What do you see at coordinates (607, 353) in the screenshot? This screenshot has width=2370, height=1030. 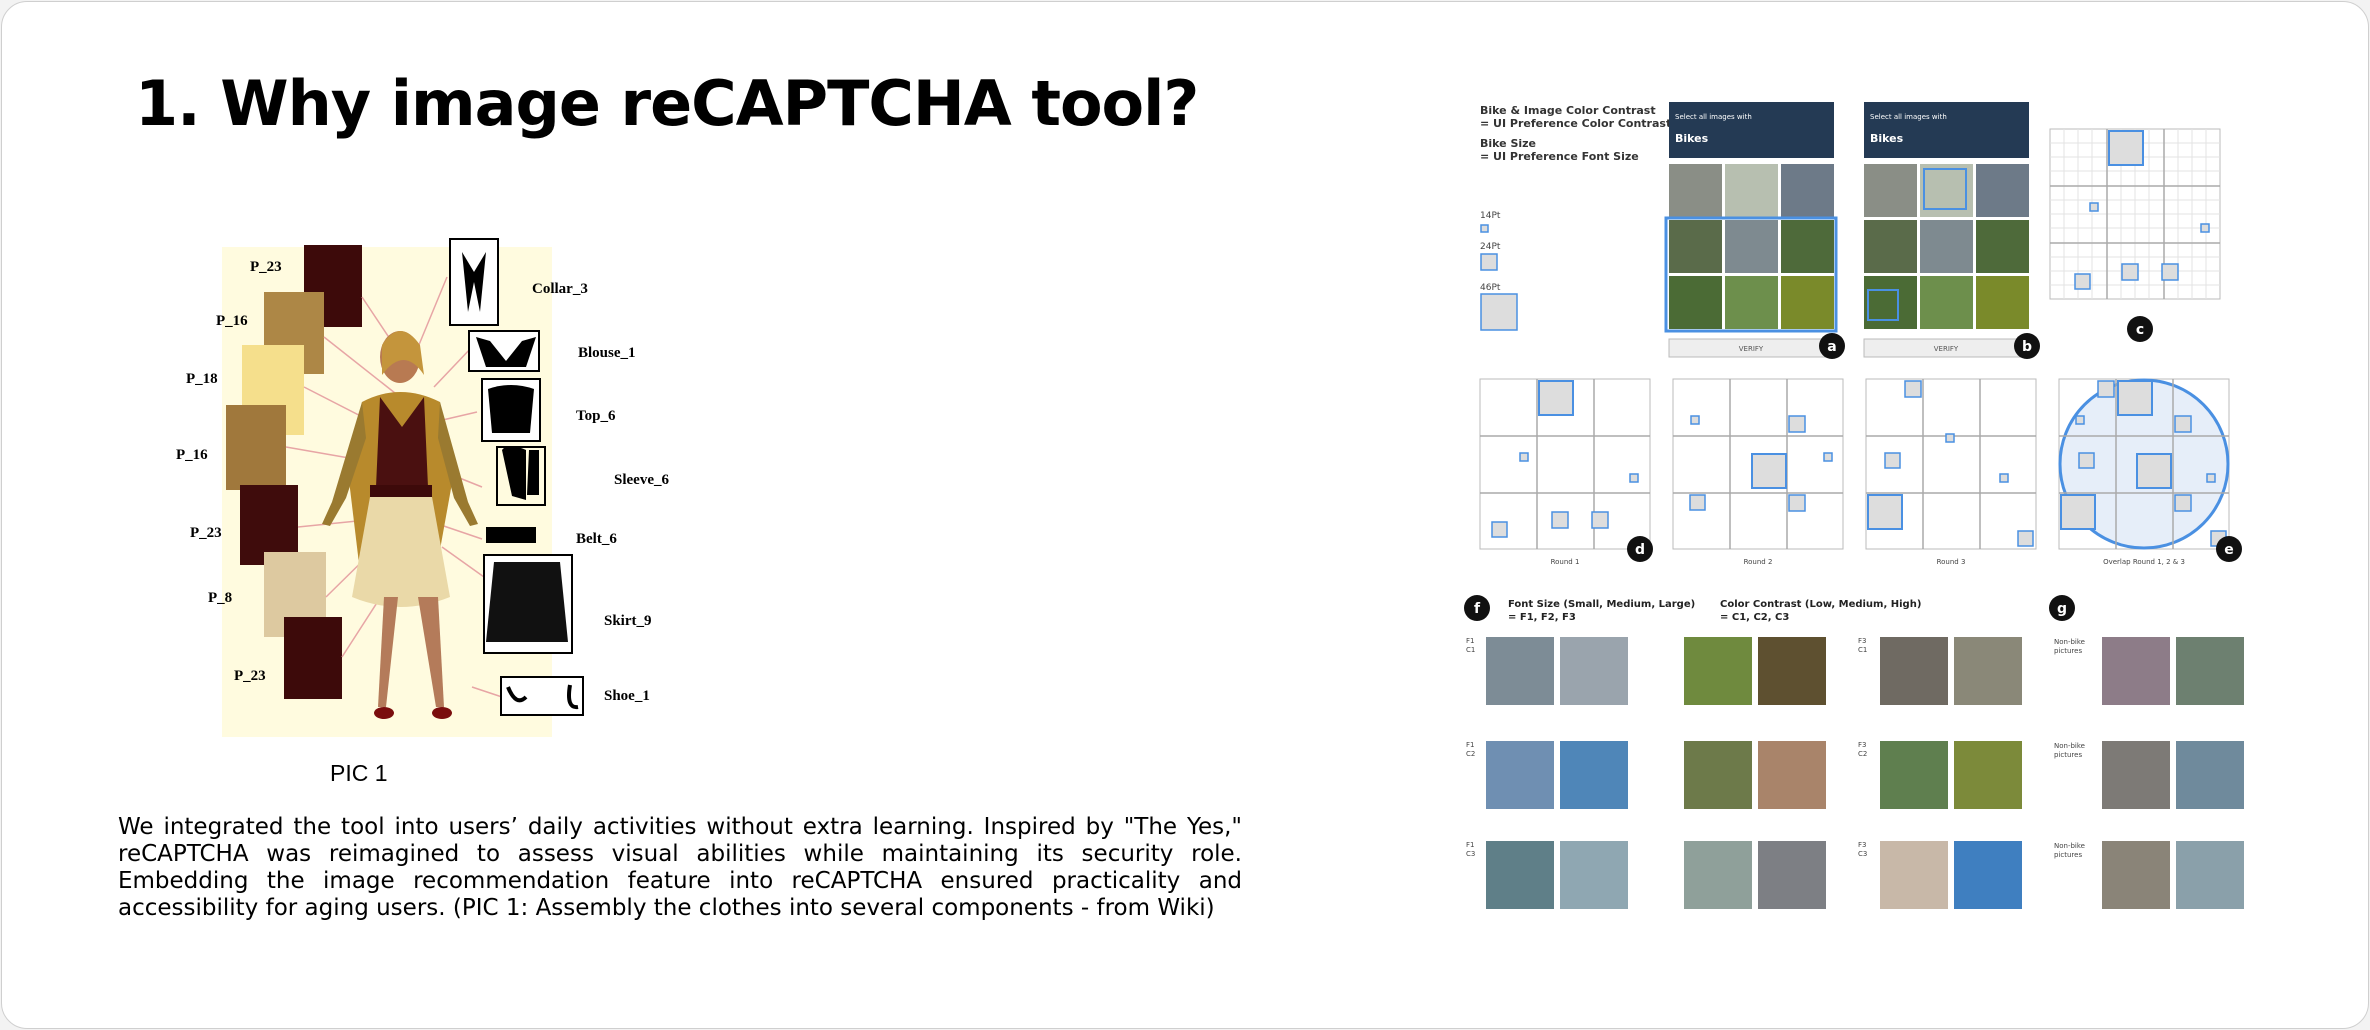 I see `component-label: Blouse_1` at bounding box center [607, 353].